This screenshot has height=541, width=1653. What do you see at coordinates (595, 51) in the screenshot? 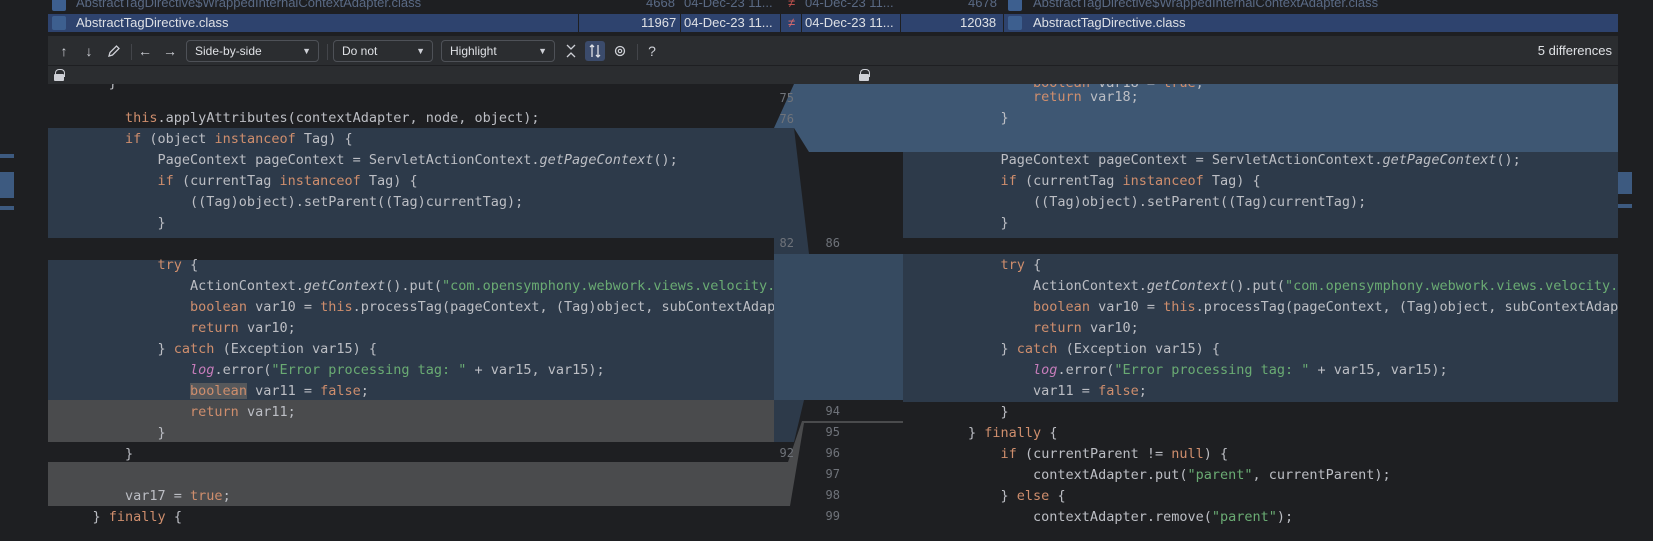
I see `sync-scroll-icon` at bounding box center [595, 51].